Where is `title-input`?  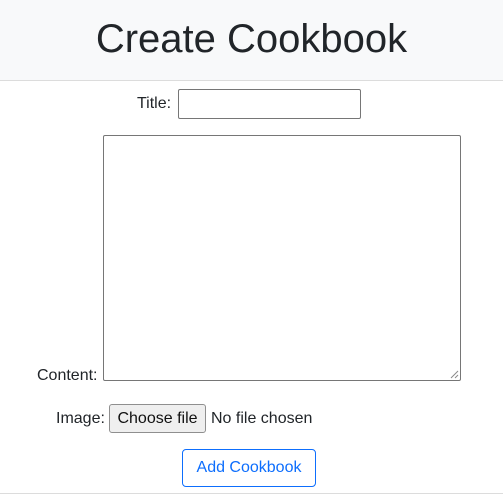 title-input is located at coordinates (269, 104).